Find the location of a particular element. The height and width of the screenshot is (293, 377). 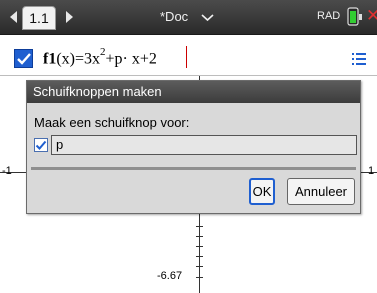

function-name: f1 is located at coordinates (50, 59).